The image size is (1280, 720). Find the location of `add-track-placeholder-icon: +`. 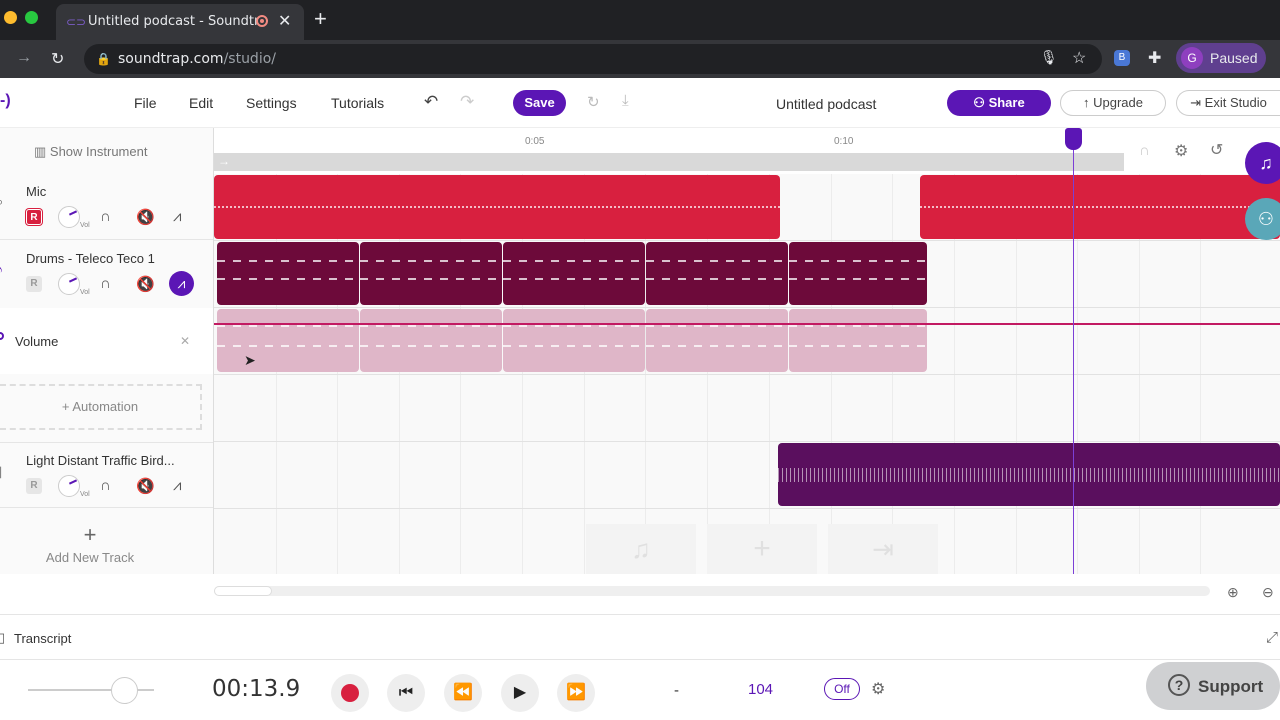

add-track-placeholder-icon: + is located at coordinates (762, 549).